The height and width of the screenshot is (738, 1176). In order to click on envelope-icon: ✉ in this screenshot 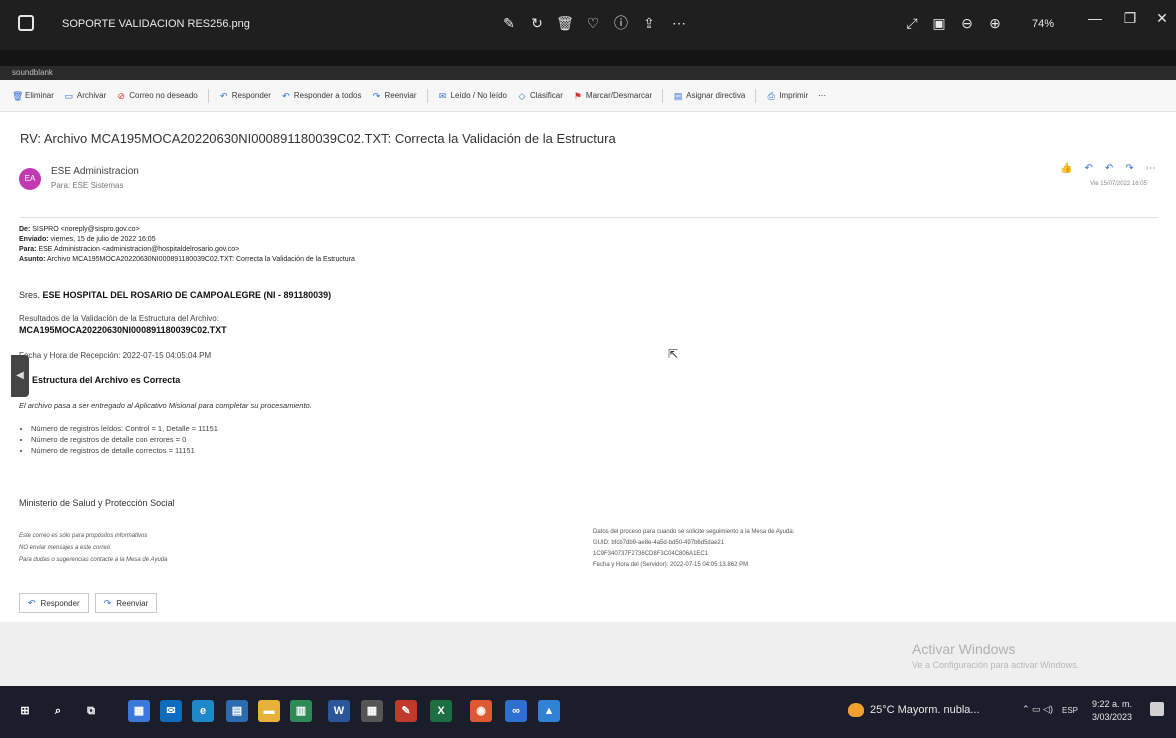, I will do `click(442, 95)`.